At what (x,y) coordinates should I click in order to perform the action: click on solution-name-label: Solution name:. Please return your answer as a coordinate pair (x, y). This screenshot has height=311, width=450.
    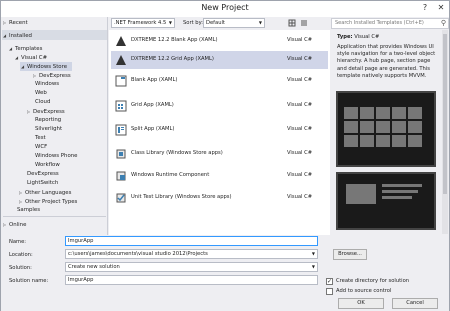
    Looking at the image, I should click on (29, 281).